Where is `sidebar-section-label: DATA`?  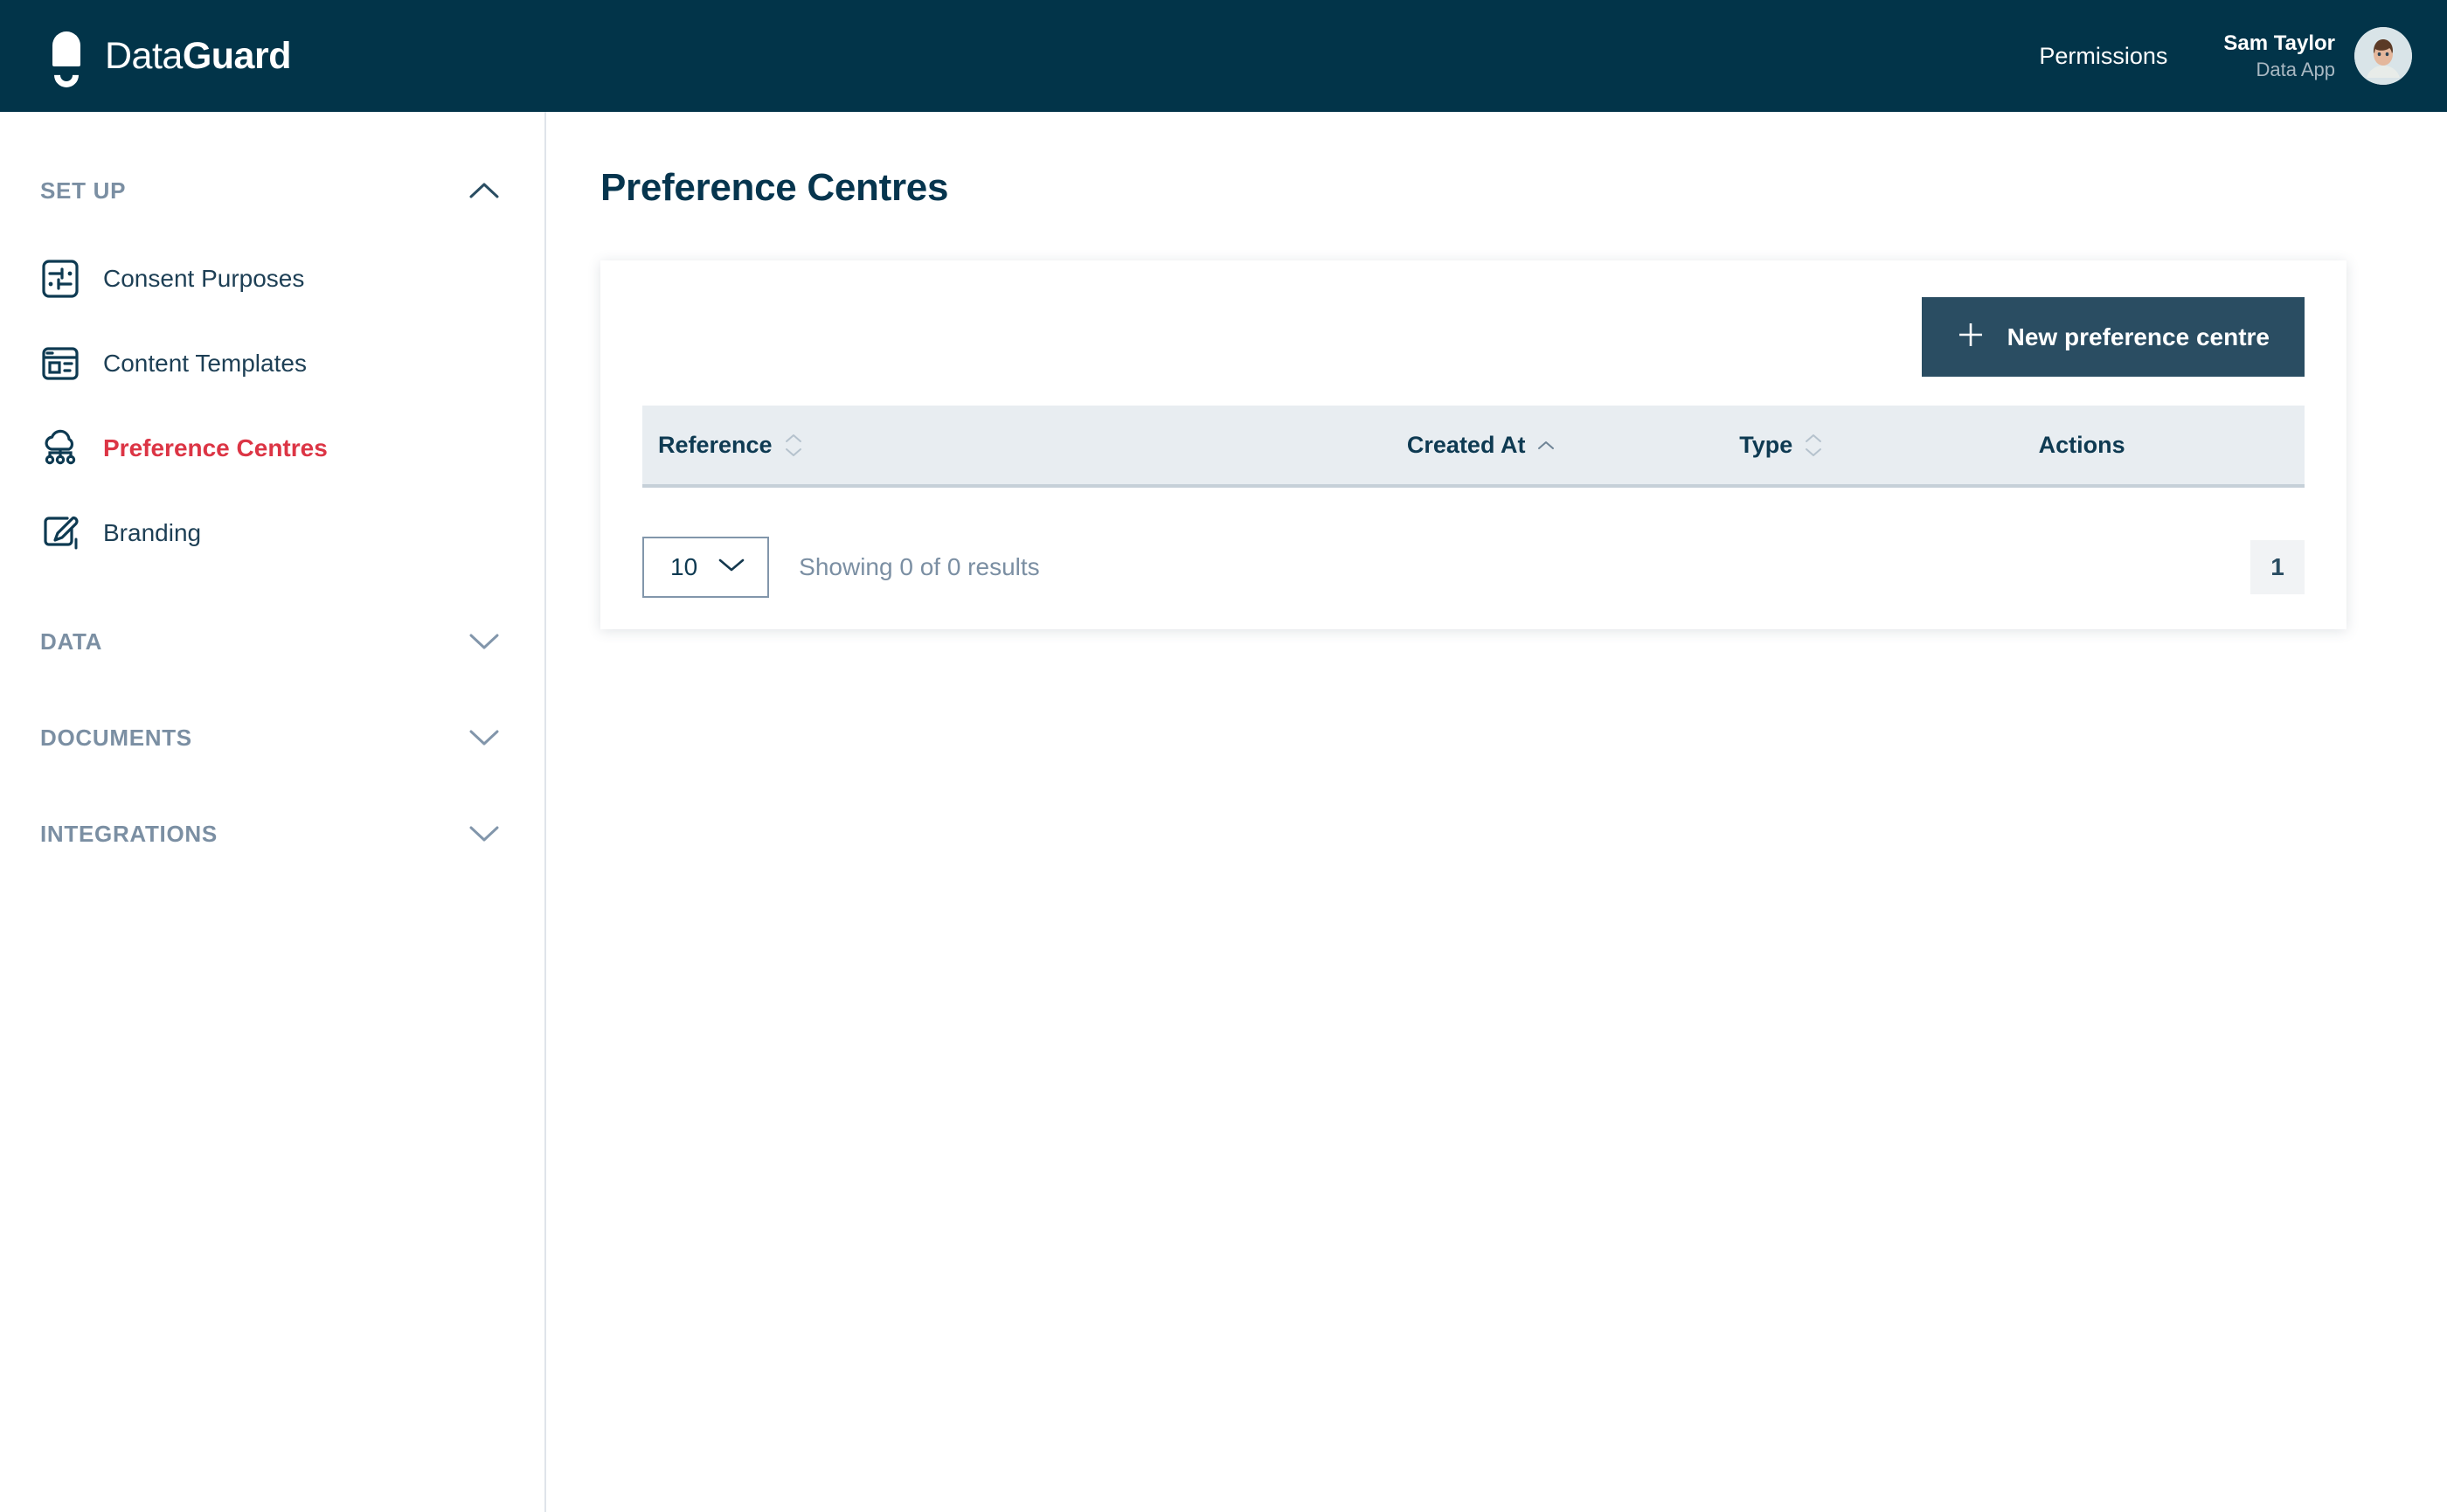 sidebar-section-label: DATA is located at coordinates (71, 641).